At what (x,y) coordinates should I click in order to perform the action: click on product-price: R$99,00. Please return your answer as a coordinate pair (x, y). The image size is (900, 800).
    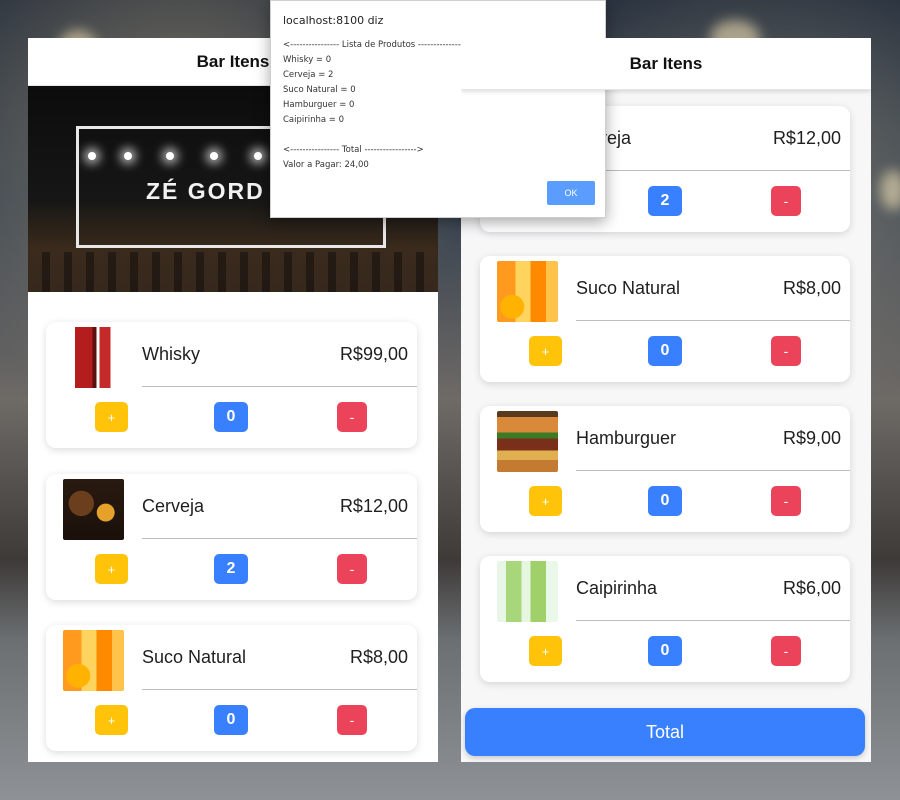
    Looking at the image, I should click on (373, 354).